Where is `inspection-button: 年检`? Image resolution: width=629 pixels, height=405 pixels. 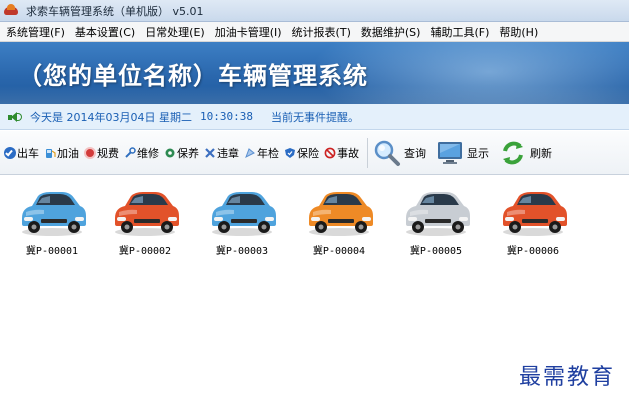
inspection-button: 年检 is located at coordinates (261, 153).